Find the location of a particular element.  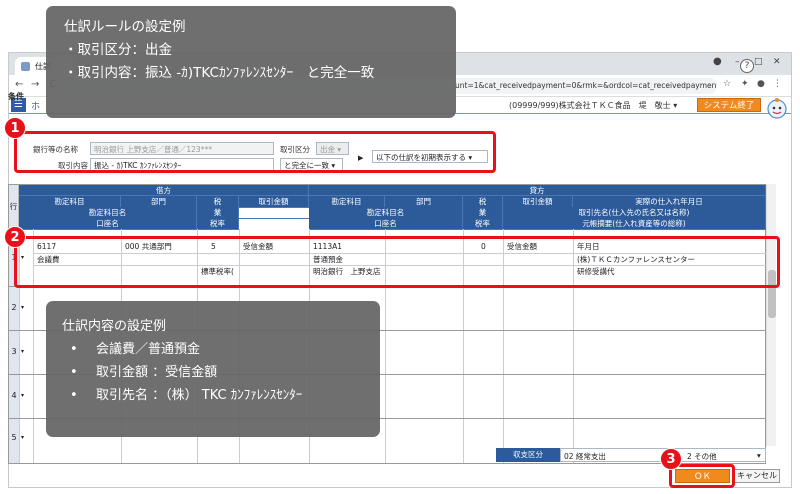

ledger-memo-header: 元帳摘要(仕入れ資産等の総称) is located at coordinates (634, 224).